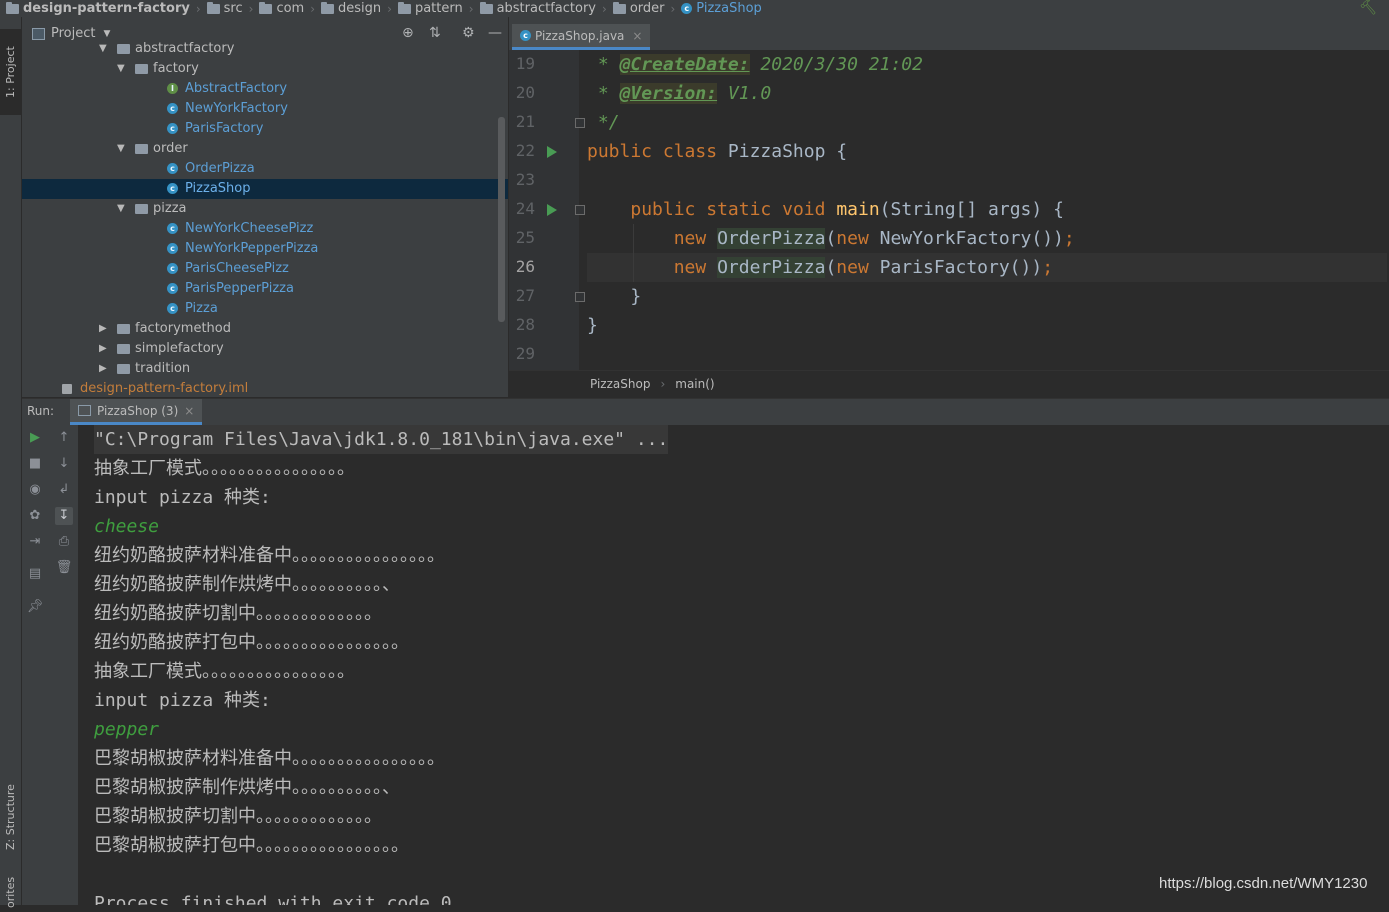 The image size is (1389, 912). I want to click on tree-file: c Pizza, so click(265, 309).